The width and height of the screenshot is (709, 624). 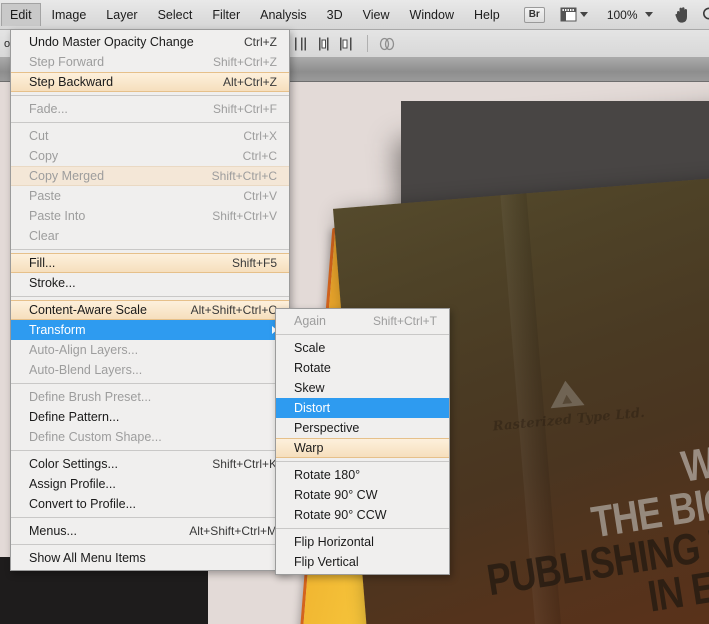 I want to click on menu-item-clear: Clear, so click(x=150, y=236).